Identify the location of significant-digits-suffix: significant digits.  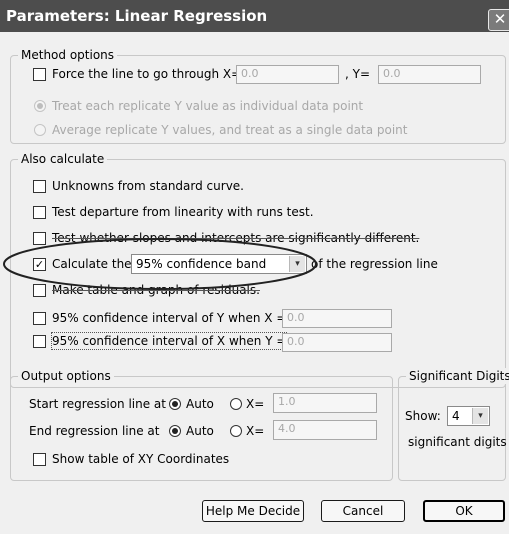
(457, 442).